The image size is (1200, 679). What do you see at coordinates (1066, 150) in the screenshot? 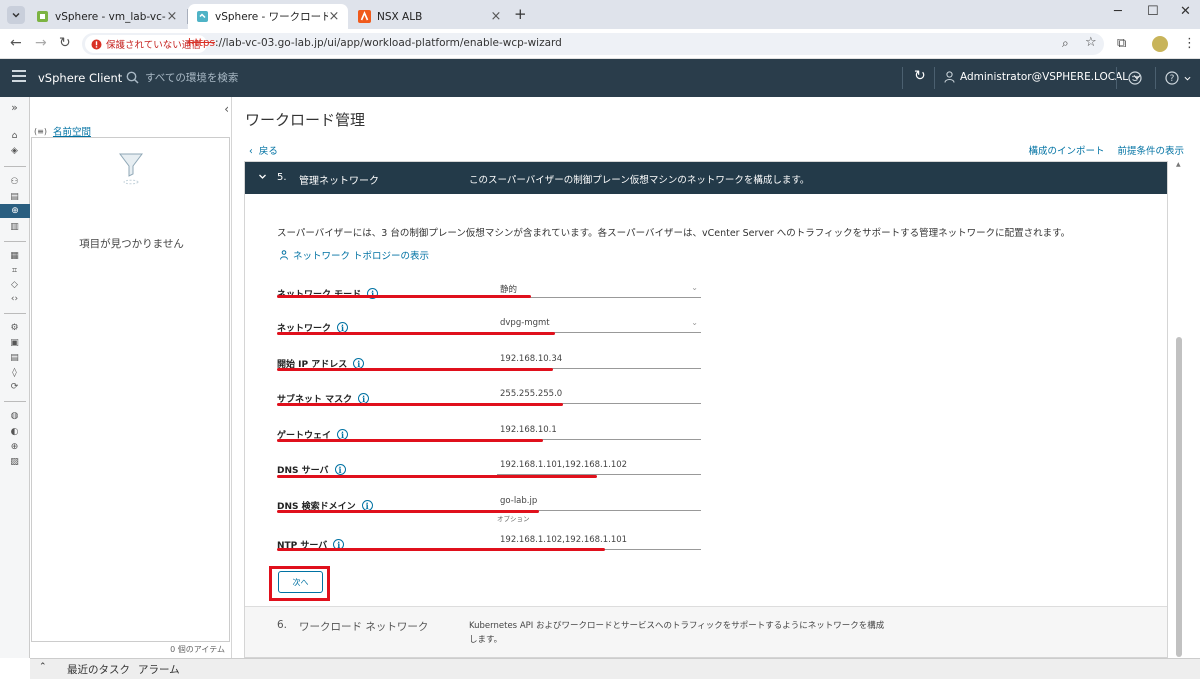
I see `import-config-link: 構成のインポート` at bounding box center [1066, 150].